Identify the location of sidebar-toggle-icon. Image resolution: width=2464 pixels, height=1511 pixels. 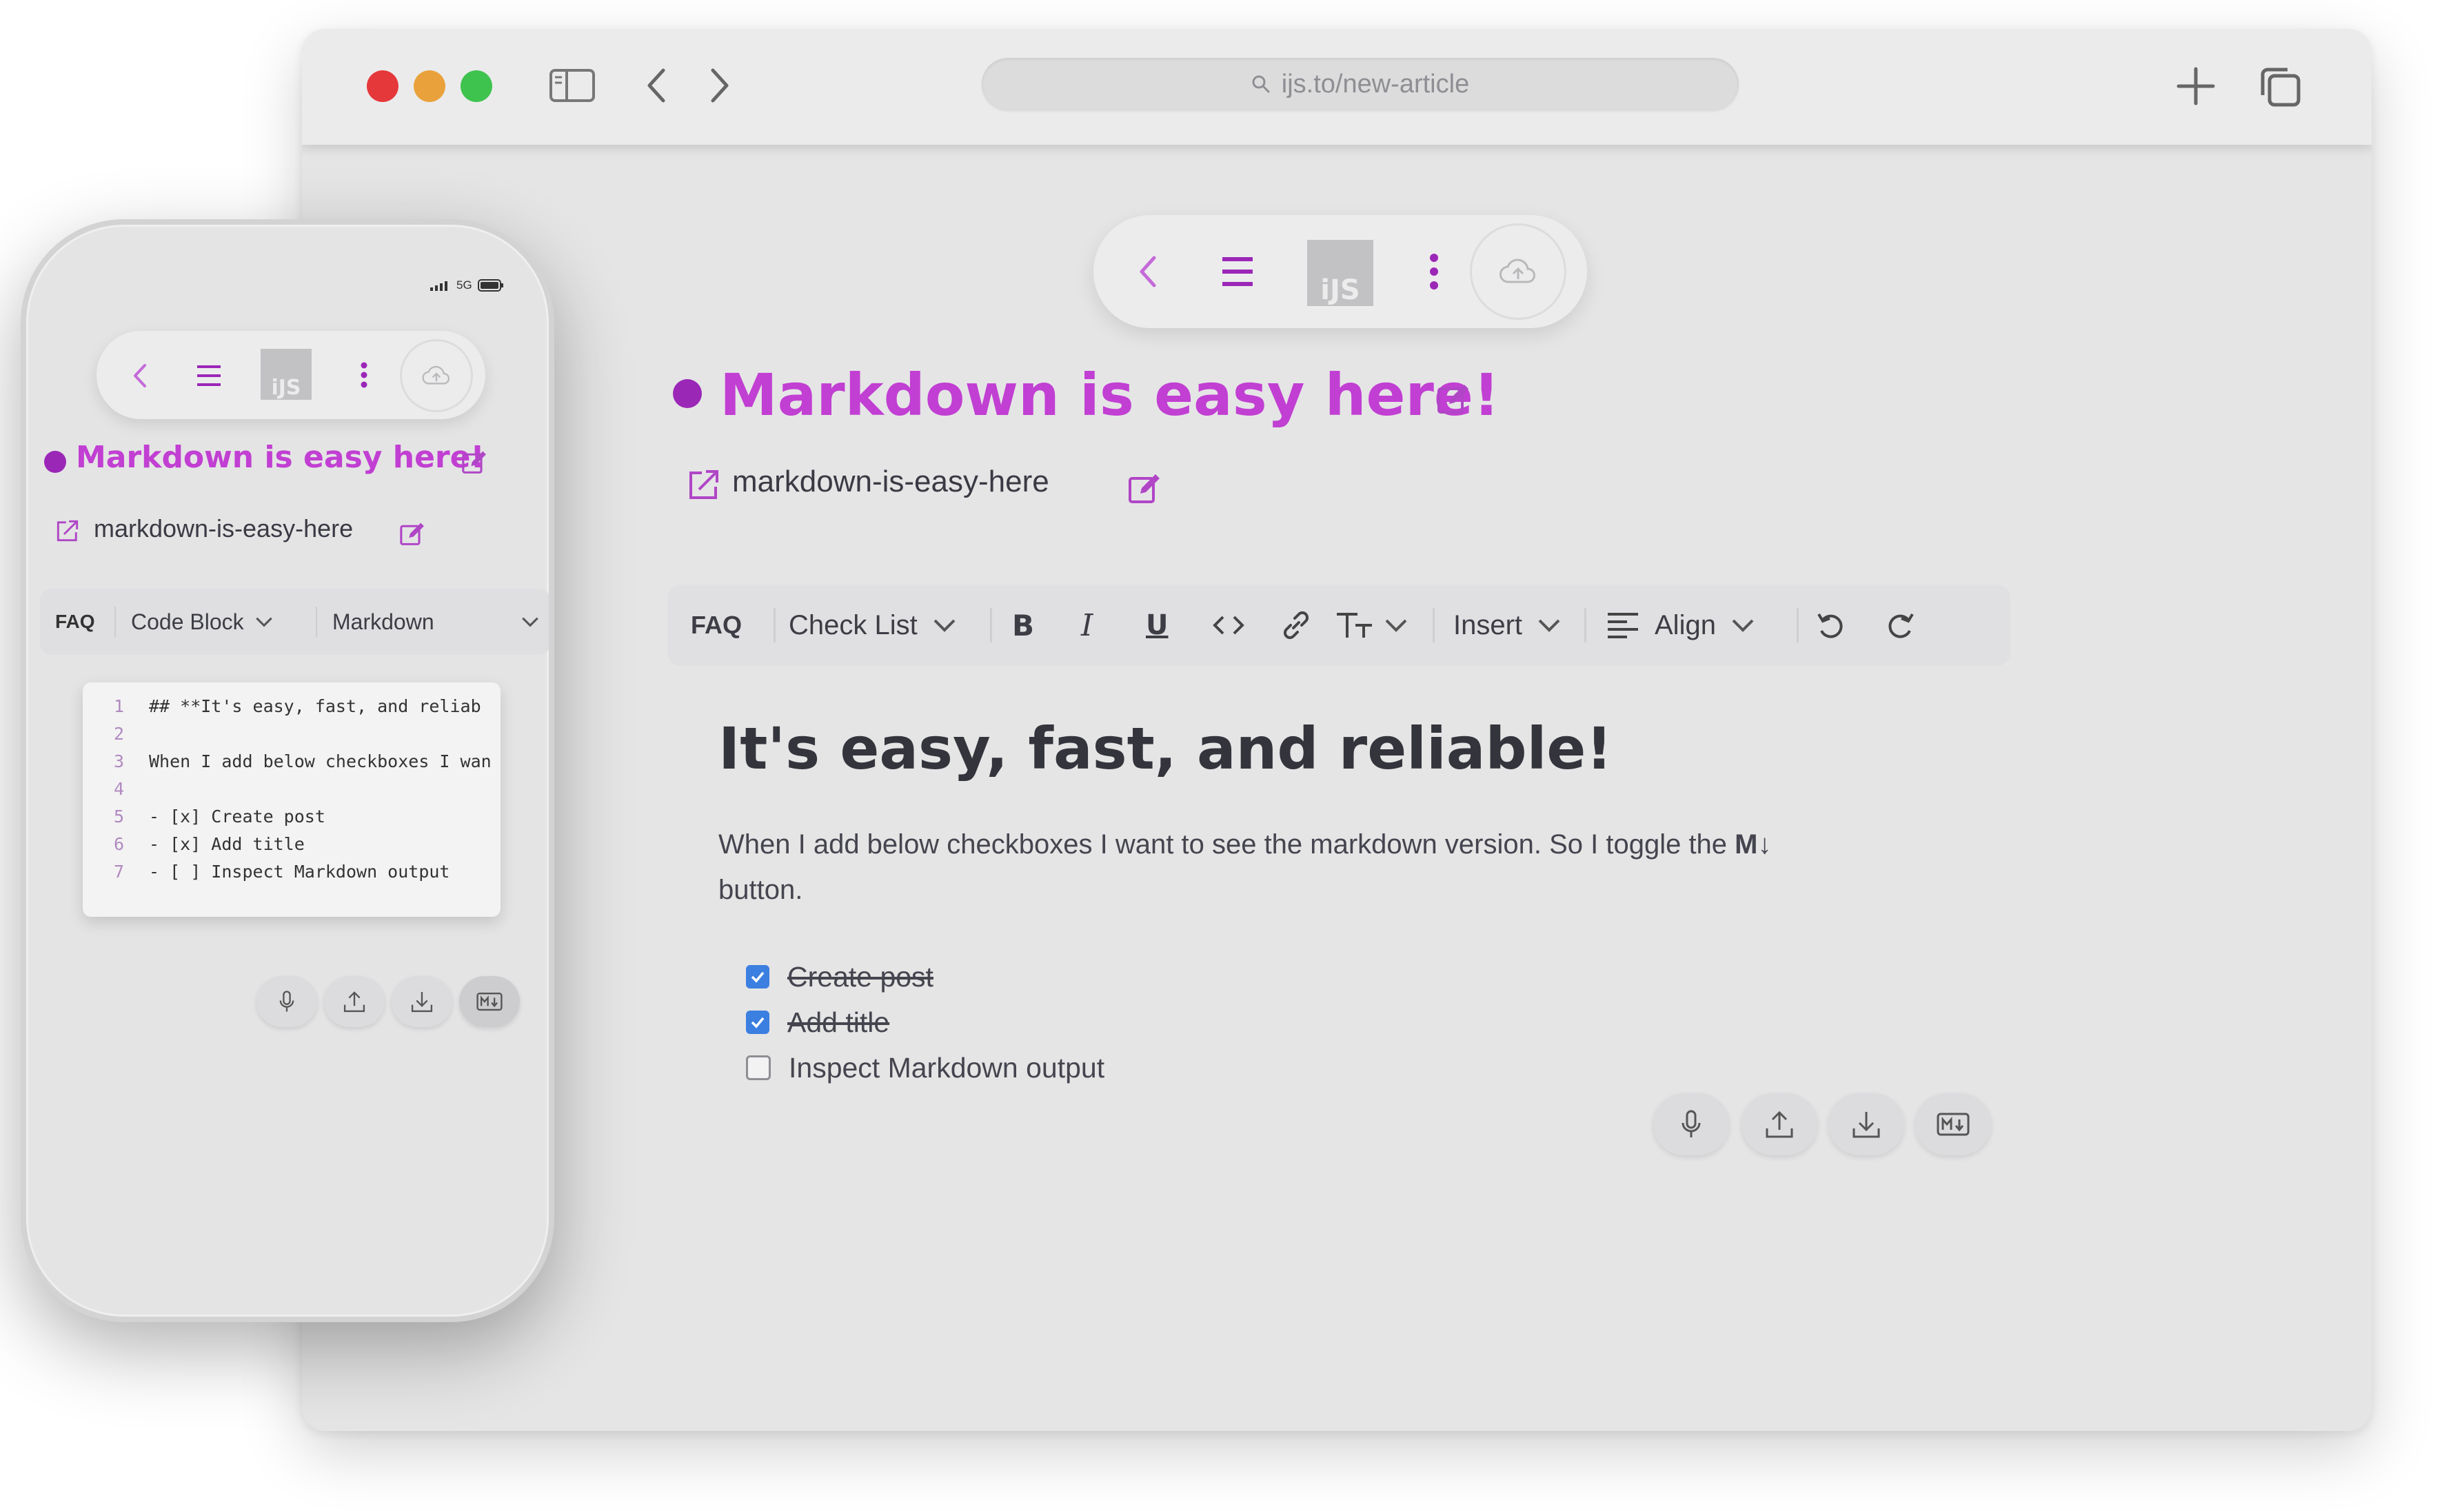
(572, 87).